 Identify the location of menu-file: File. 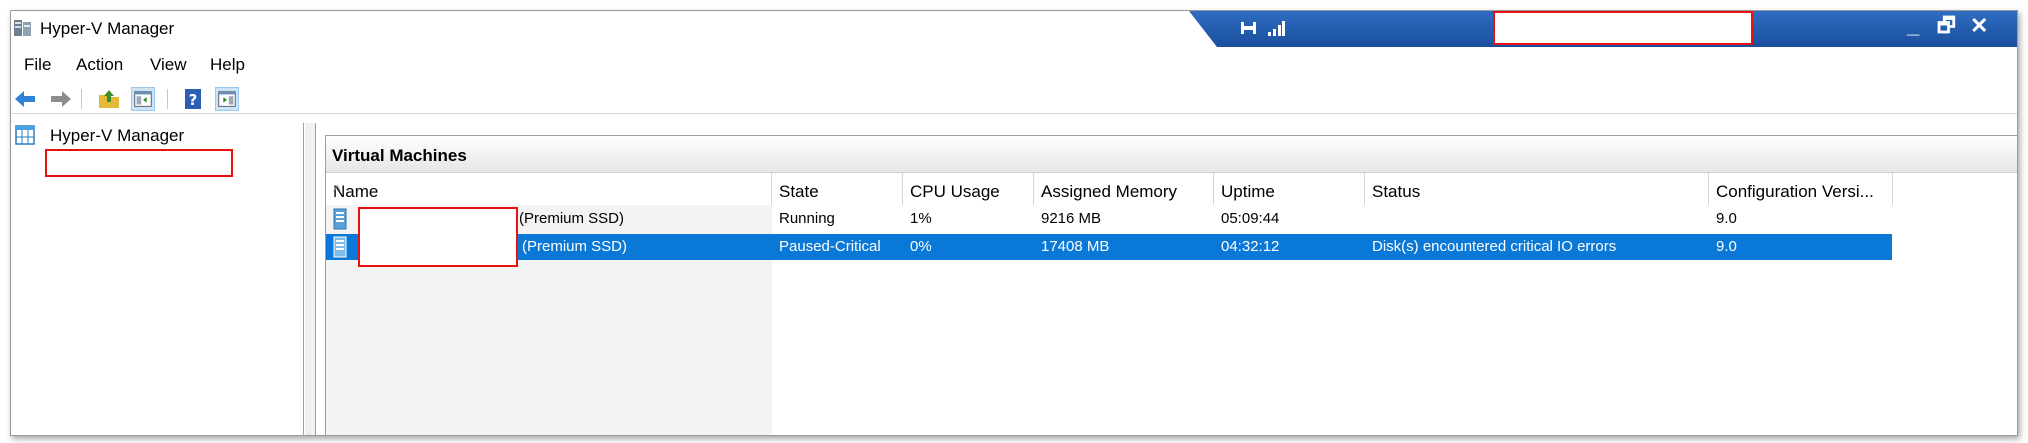
(37, 65).